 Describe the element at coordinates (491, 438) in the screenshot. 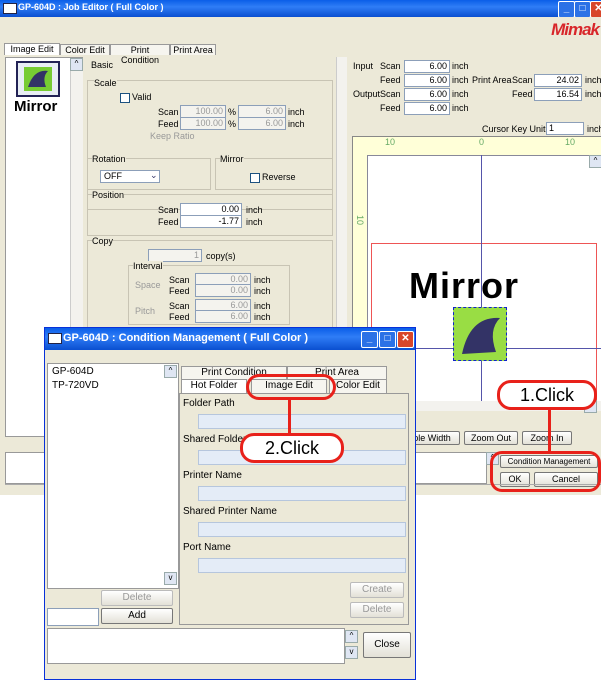

I see `zoom-out-button: Zoom Out` at that location.